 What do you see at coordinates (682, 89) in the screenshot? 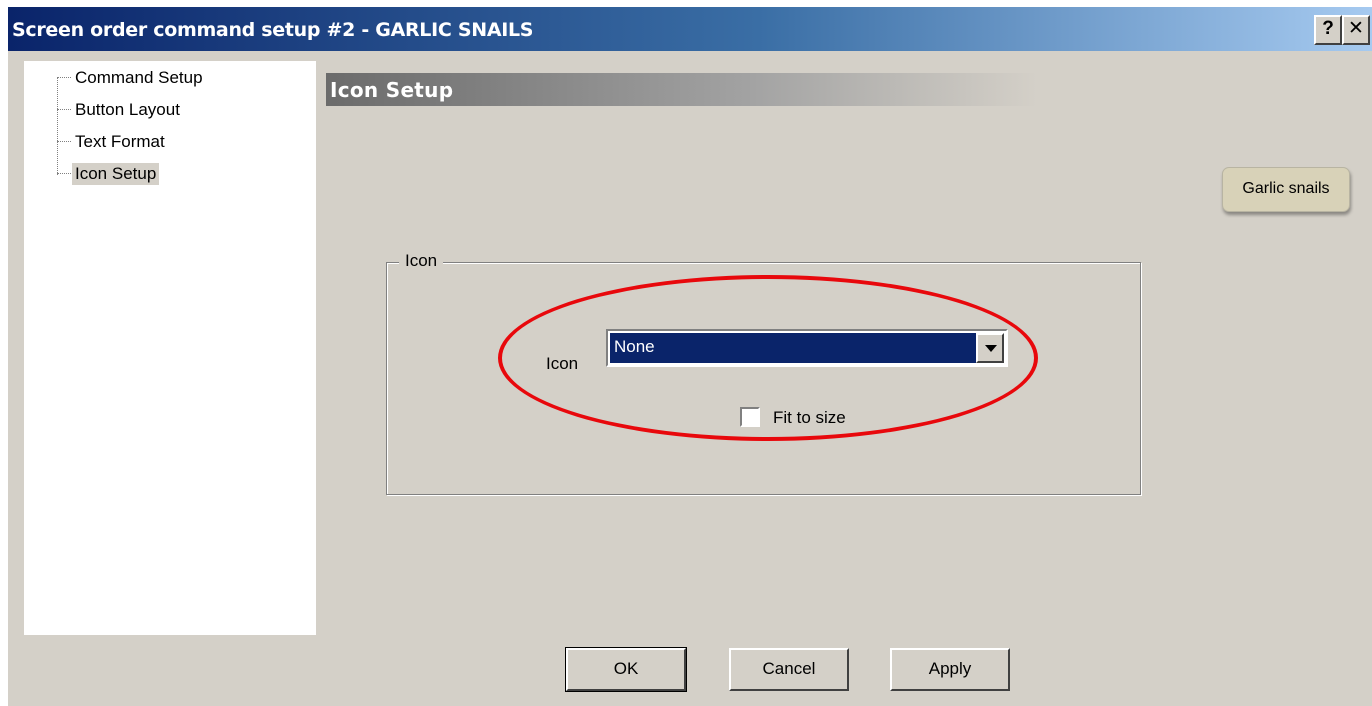
I see `panel-header: Icon Setup` at bounding box center [682, 89].